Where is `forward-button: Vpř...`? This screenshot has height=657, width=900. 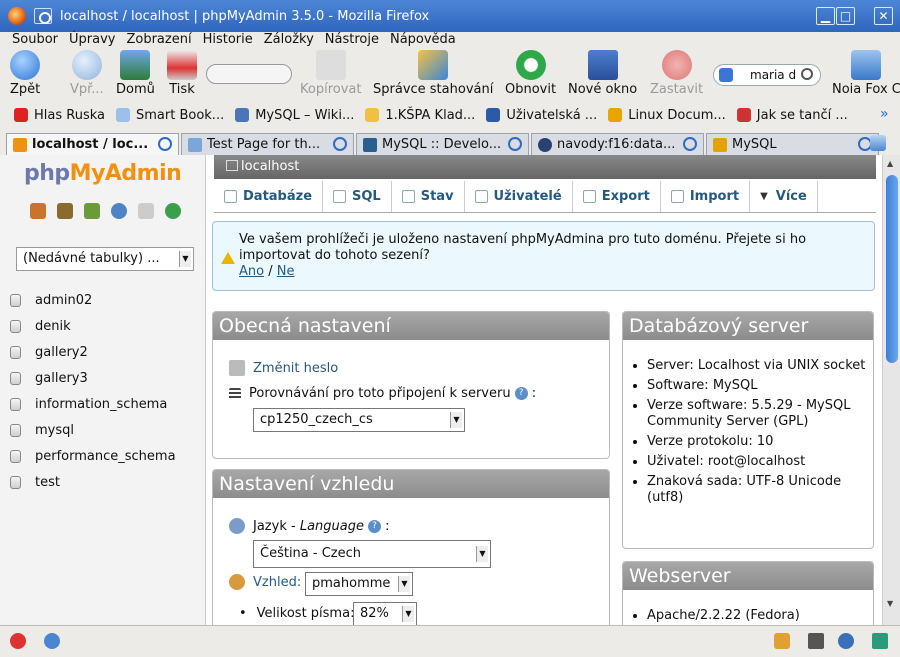 forward-button: Vpř... is located at coordinates (87, 73).